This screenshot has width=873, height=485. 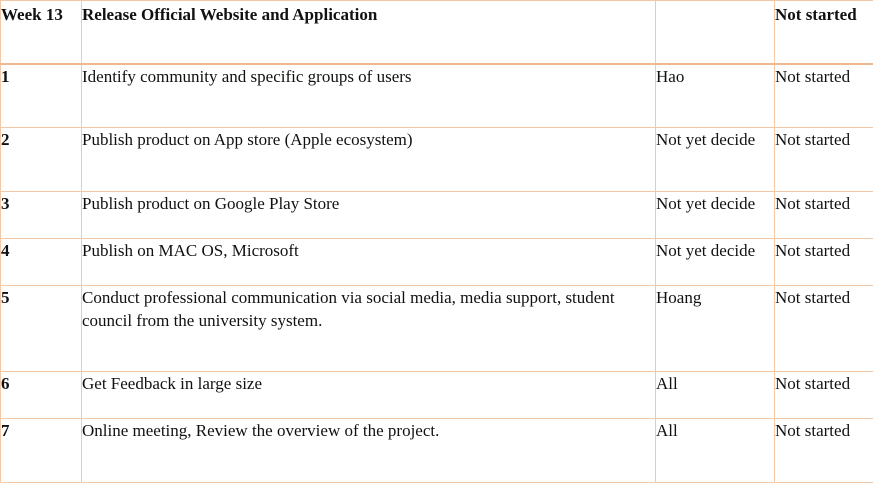 I want to click on row-number: 1, so click(x=41, y=95).